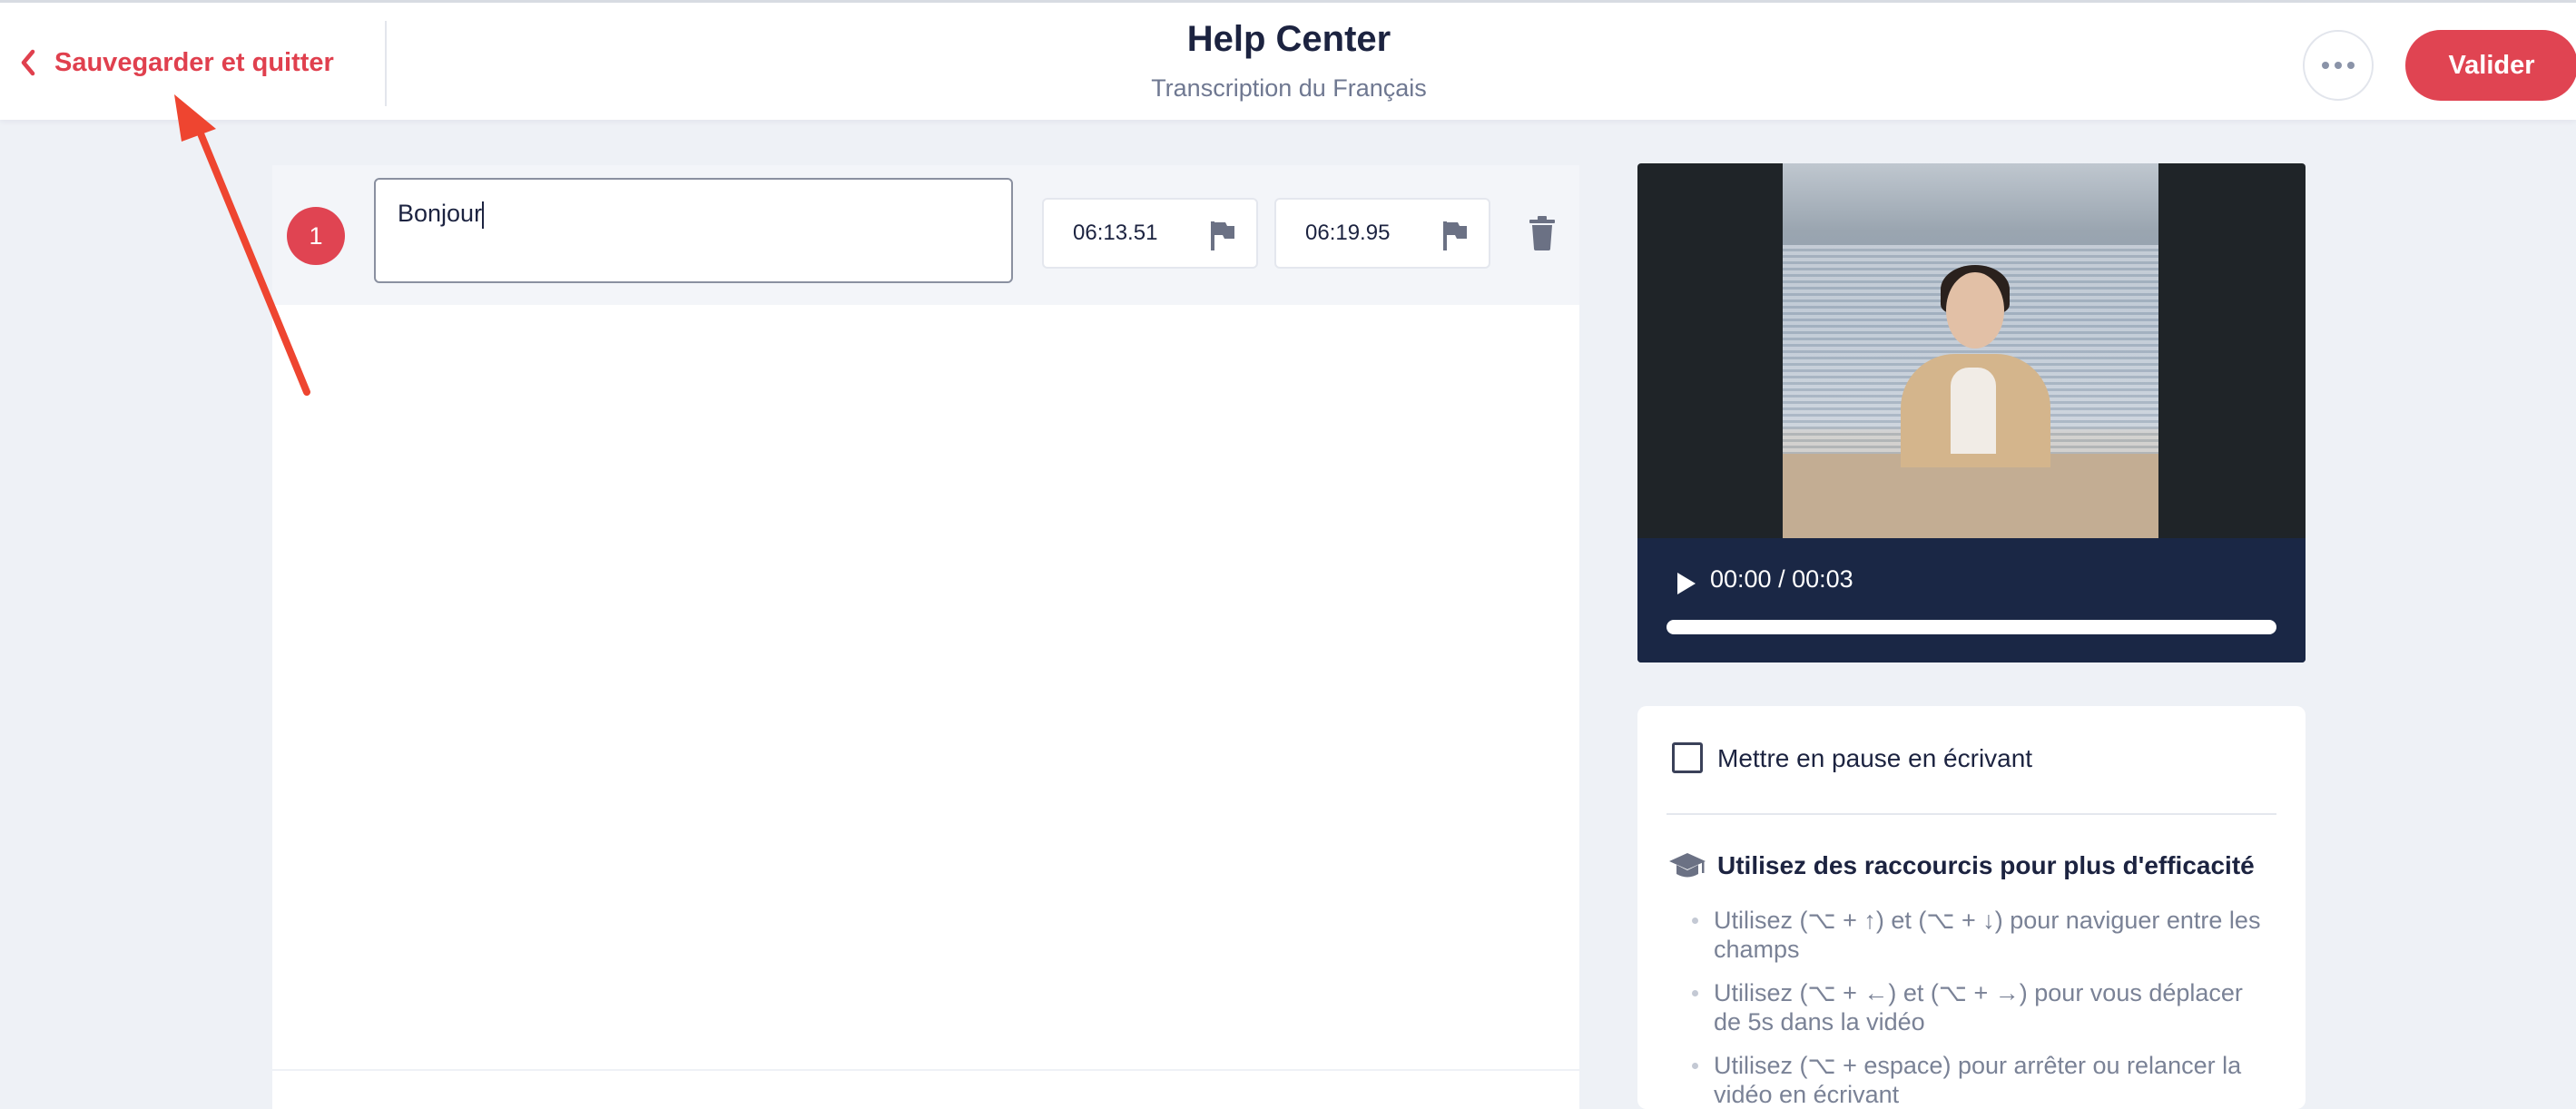  I want to click on save-and-quit-button: Sauvegarder et quitter, so click(174, 62).